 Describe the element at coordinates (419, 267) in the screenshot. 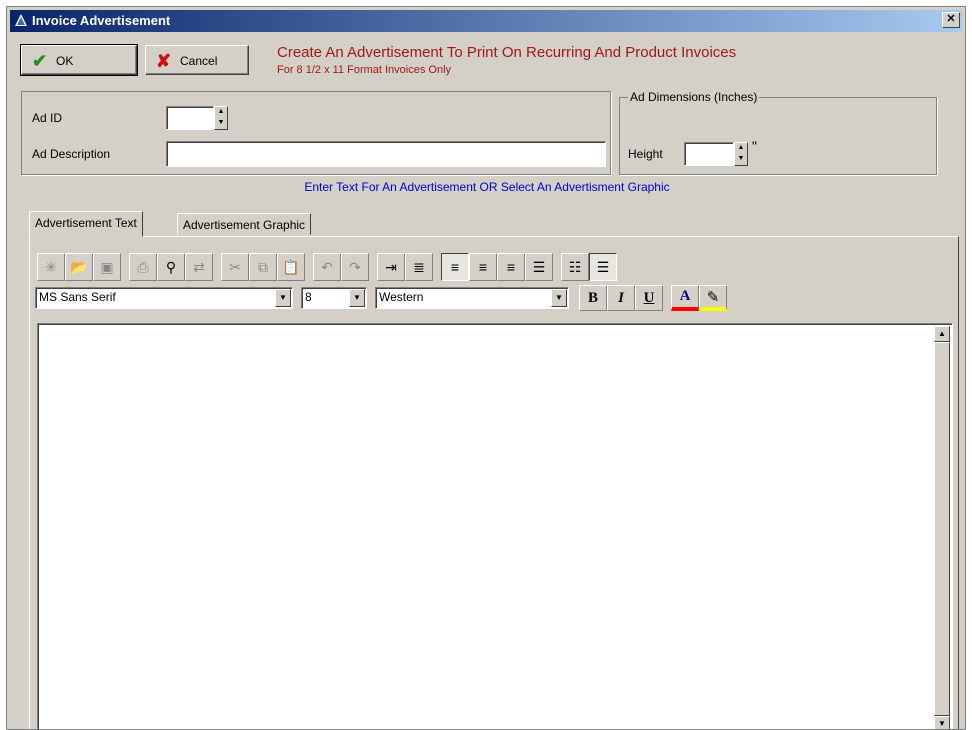

I see `justify-icon: ≣` at that location.